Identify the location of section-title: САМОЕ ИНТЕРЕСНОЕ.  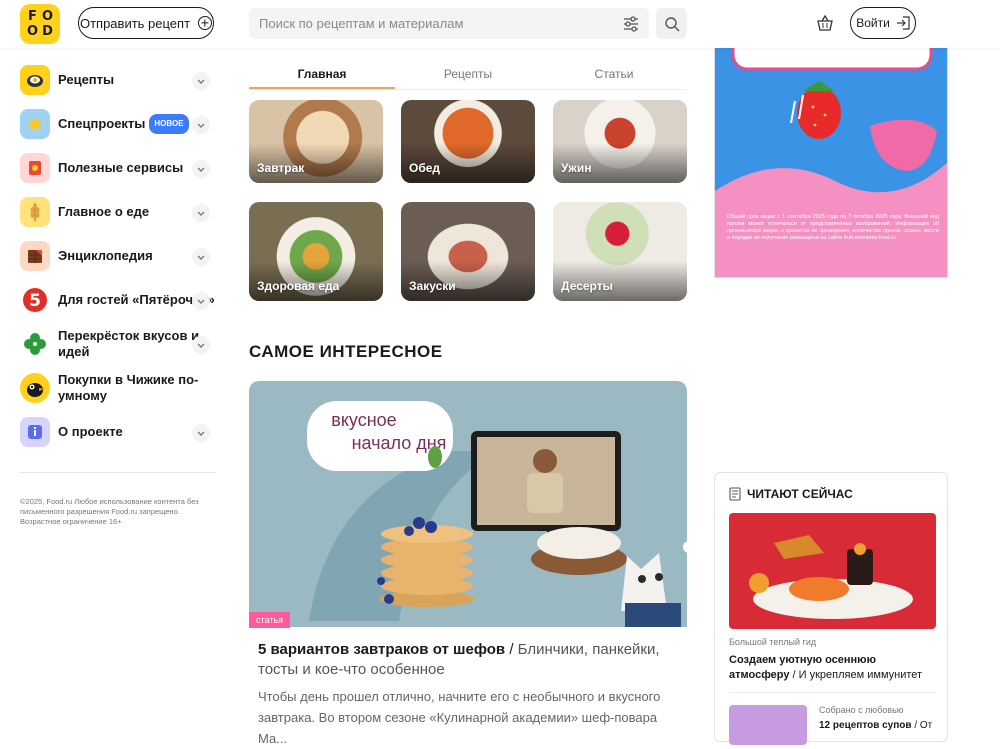
(346, 351).